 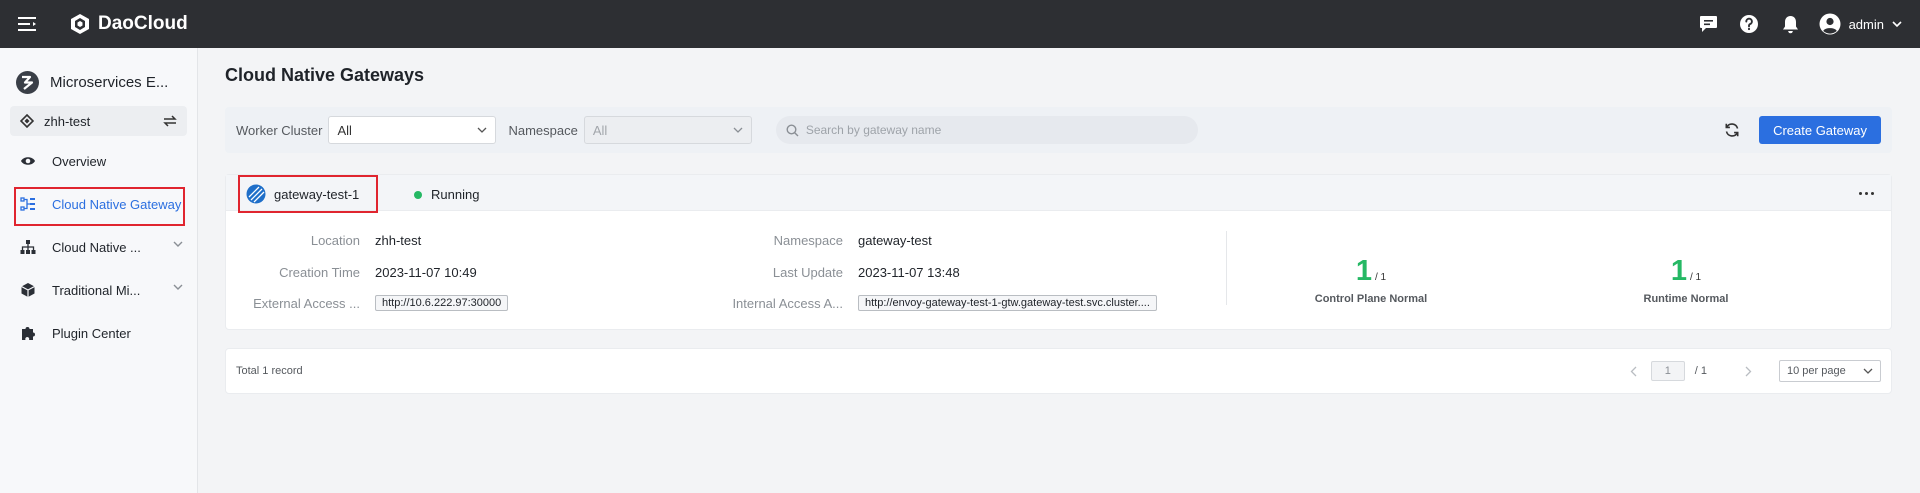 I want to click on cube-icon, so click(x=28, y=290).